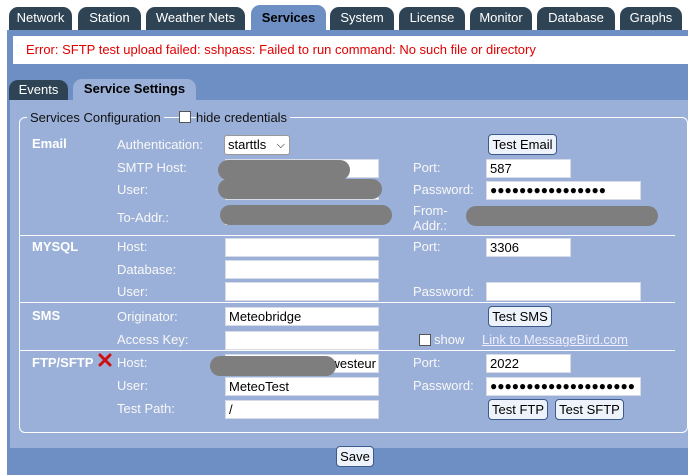 The height and width of the screenshot is (475, 688). I want to click on ftp-host-label: Host:, so click(132, 362).